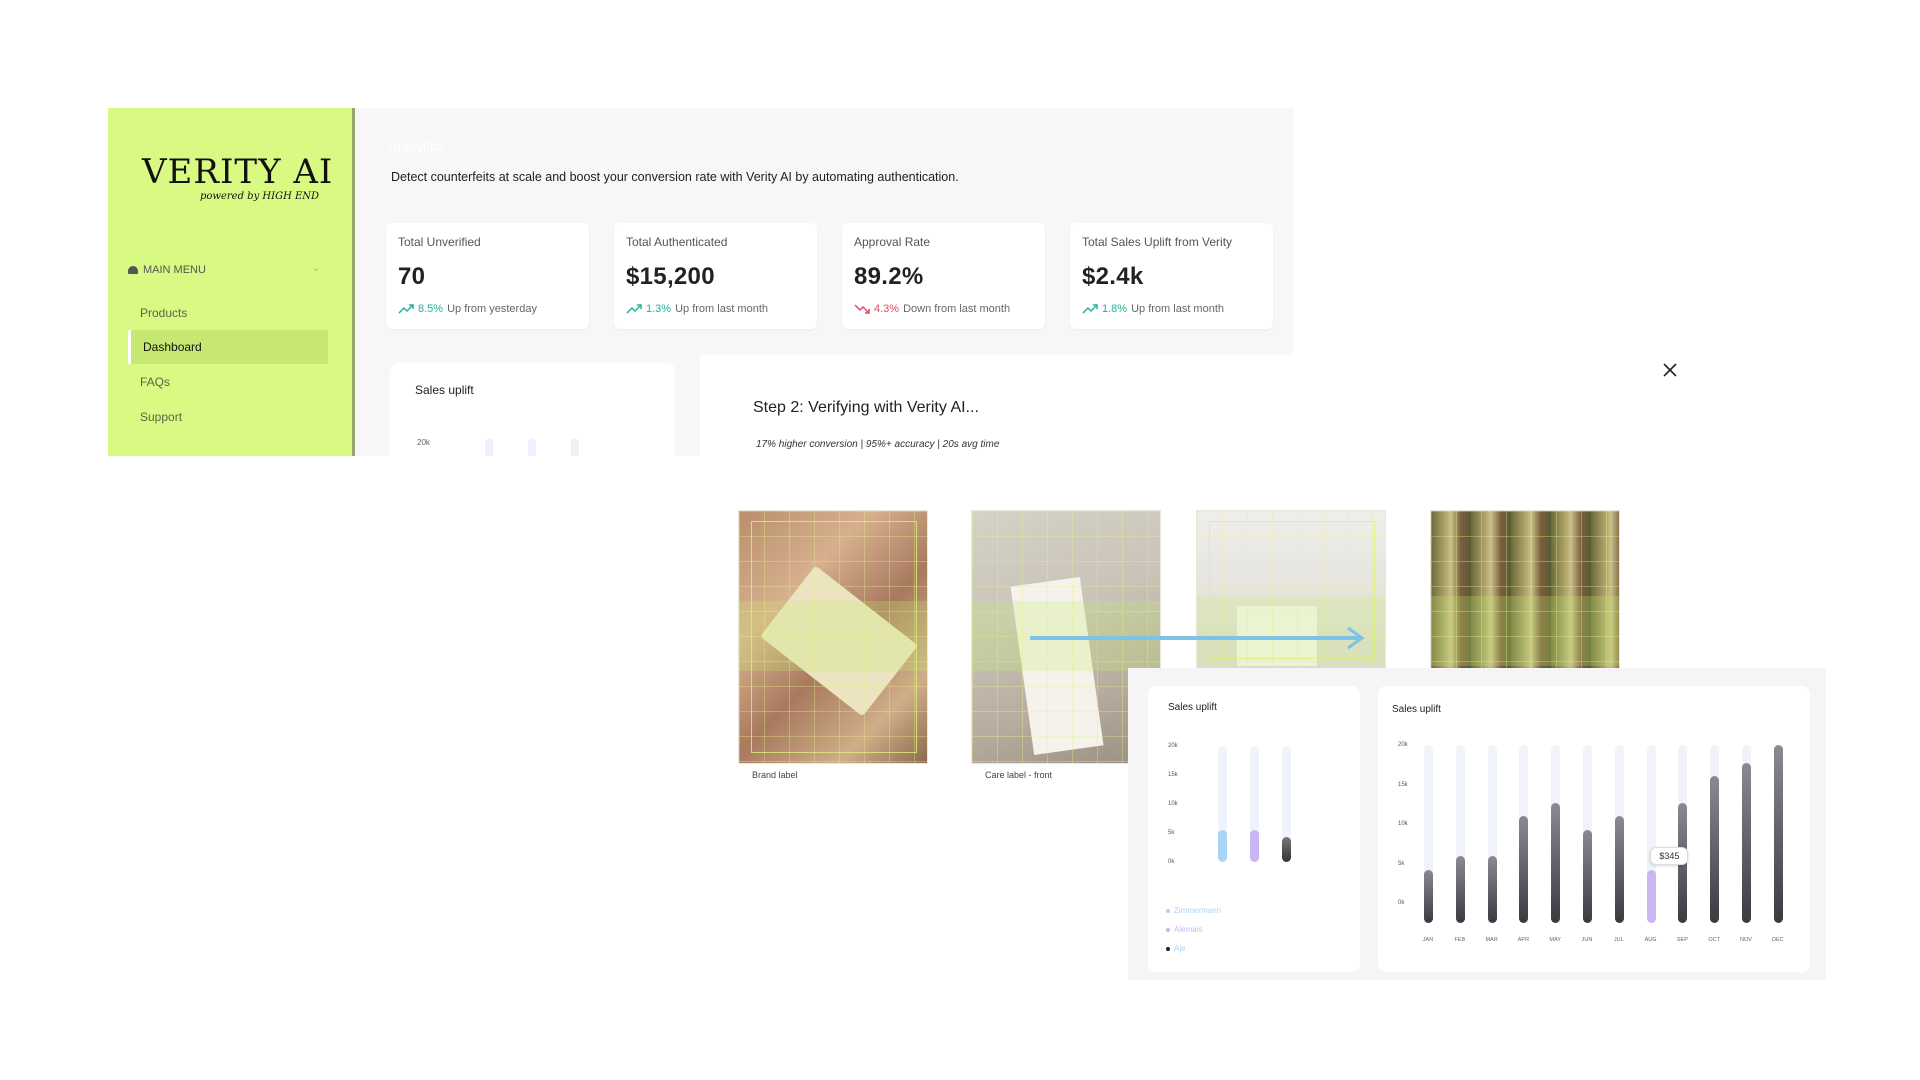 The image size is (1920, 1080). What do you see at coordinates (1715, 849) in the screenshot?
I see `bar-oct` at bounding box center [1715, 849].